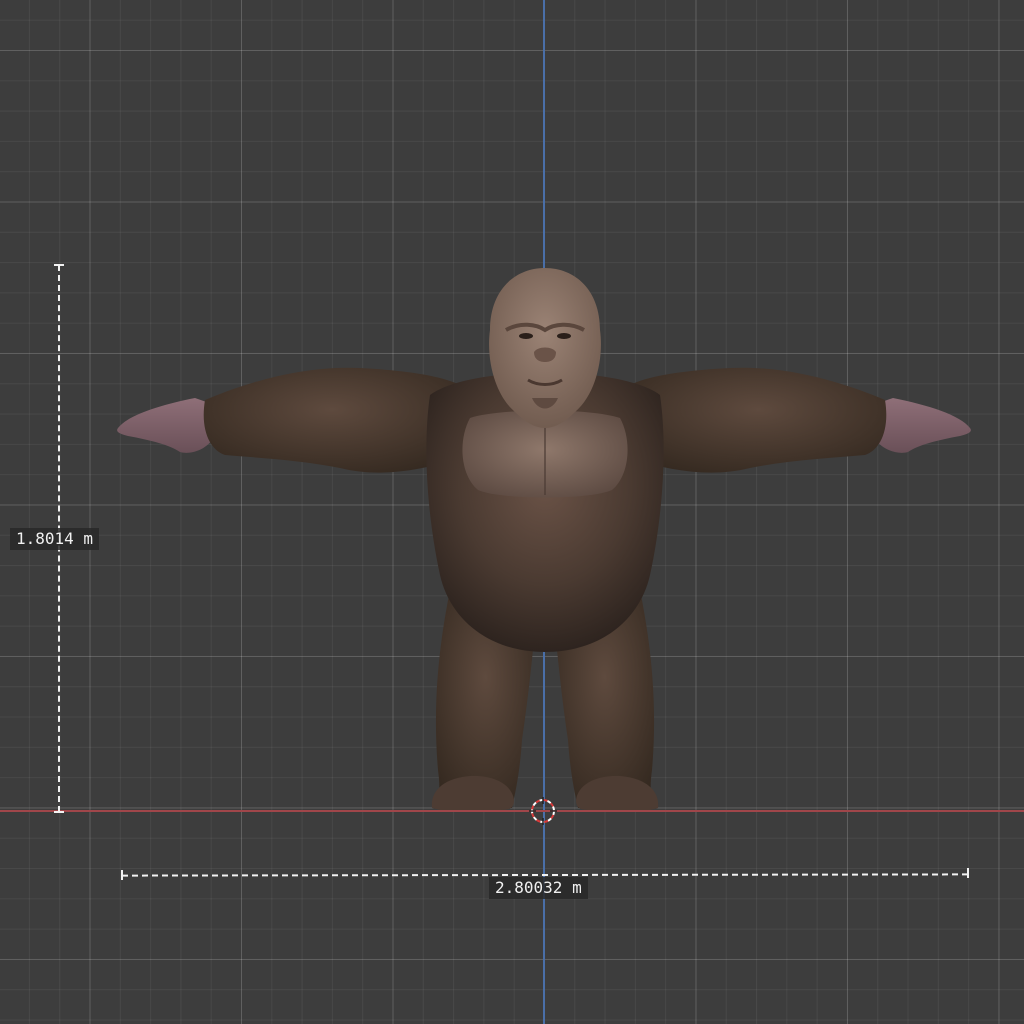  I want to click on width-measure-label: 2.80032 m, so click(538, 888).